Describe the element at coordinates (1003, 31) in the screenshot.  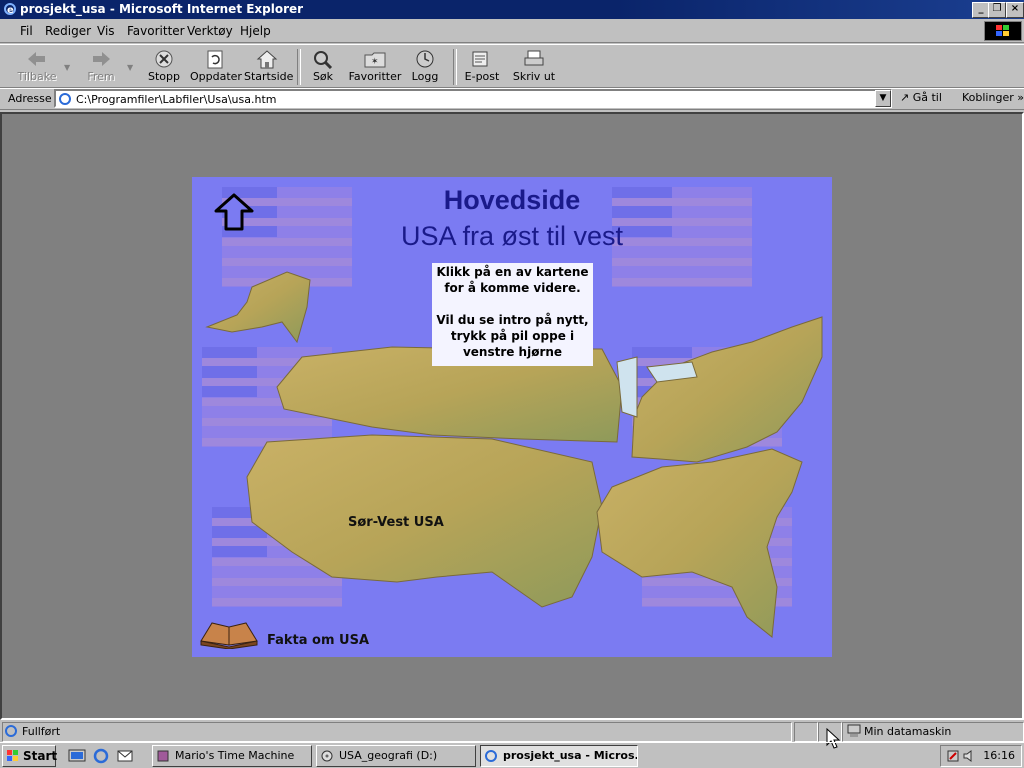
I see `windows-logo-icon` at that location.